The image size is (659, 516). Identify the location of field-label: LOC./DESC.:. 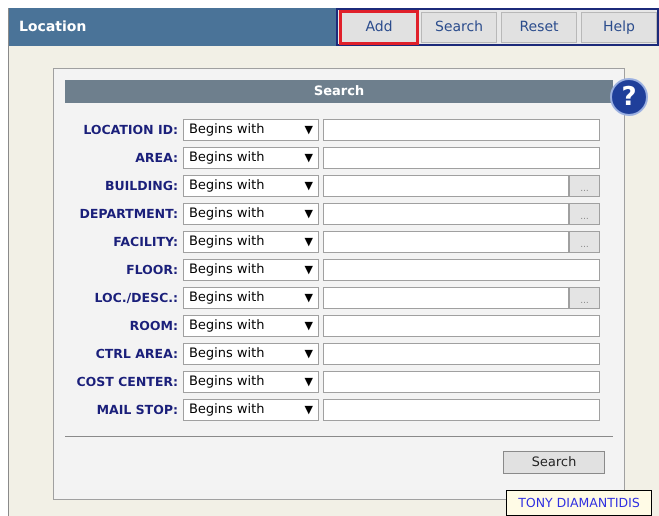
(136, 297).